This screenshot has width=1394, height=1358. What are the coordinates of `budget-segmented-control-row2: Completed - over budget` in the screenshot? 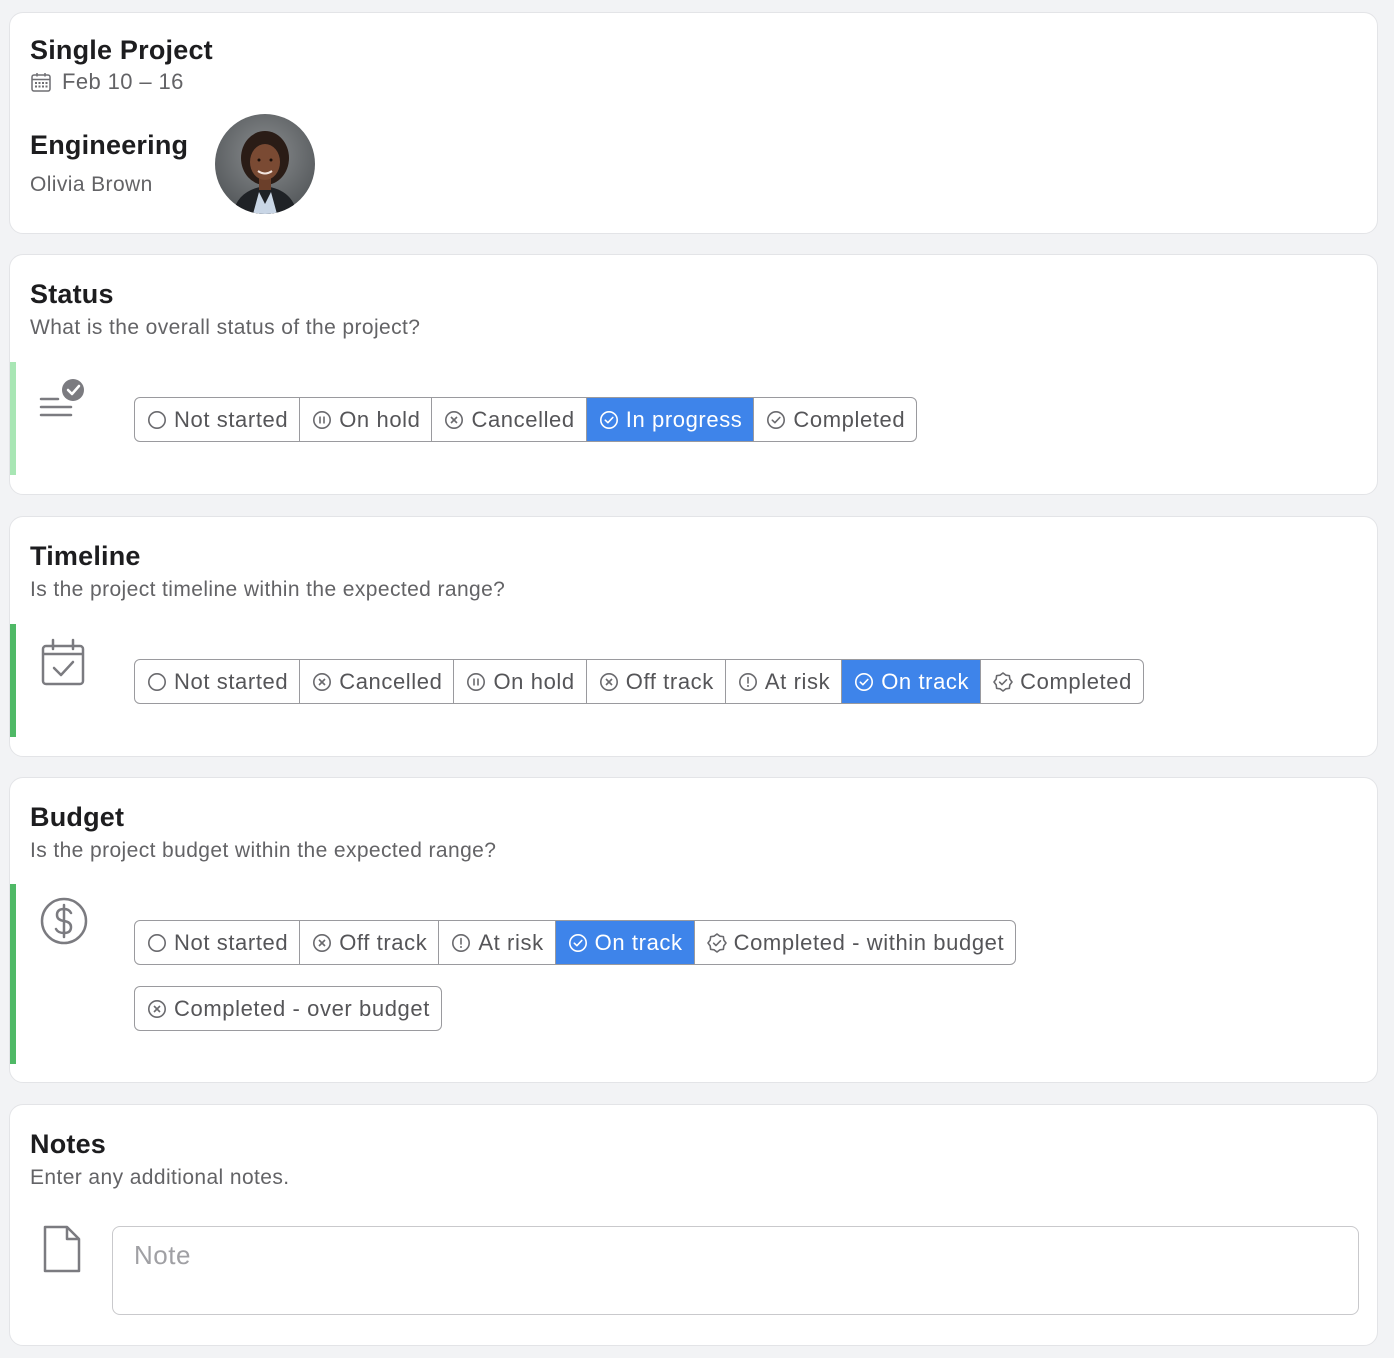 It's located at (288, 1008).